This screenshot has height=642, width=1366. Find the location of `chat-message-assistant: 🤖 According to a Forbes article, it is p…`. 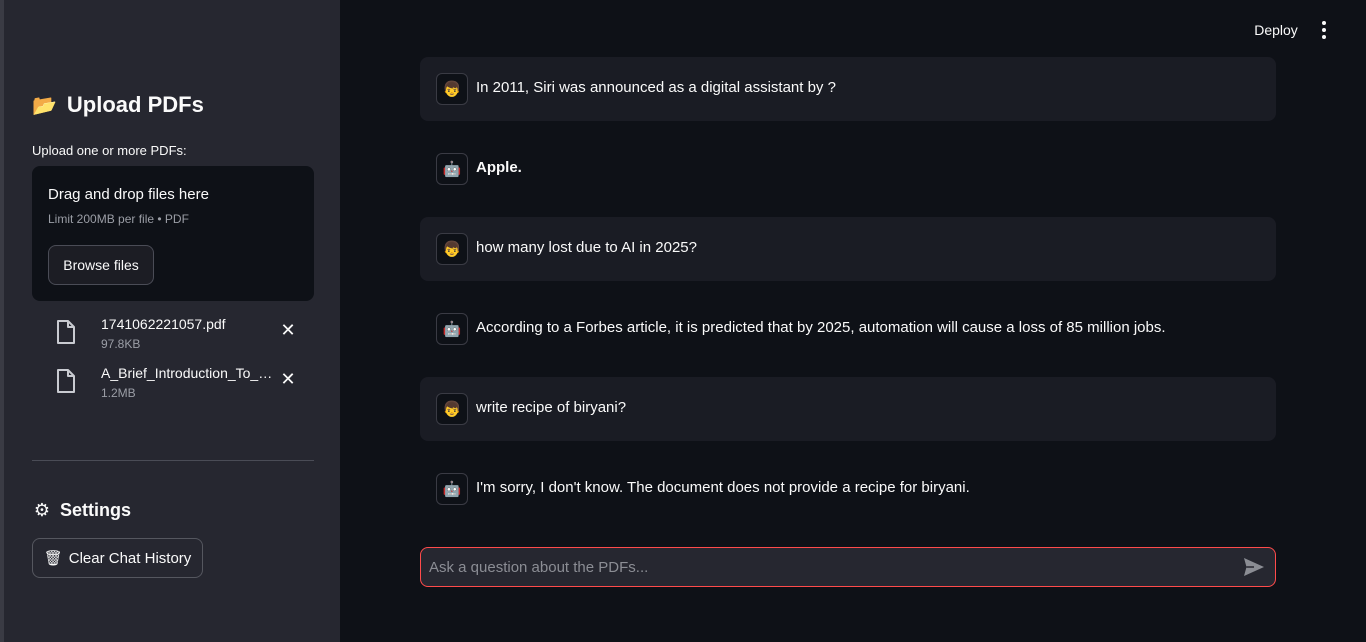

chat-message-assistant: 🤖 According to a Forbes article, it is p… is located at coordinates (848, 329).